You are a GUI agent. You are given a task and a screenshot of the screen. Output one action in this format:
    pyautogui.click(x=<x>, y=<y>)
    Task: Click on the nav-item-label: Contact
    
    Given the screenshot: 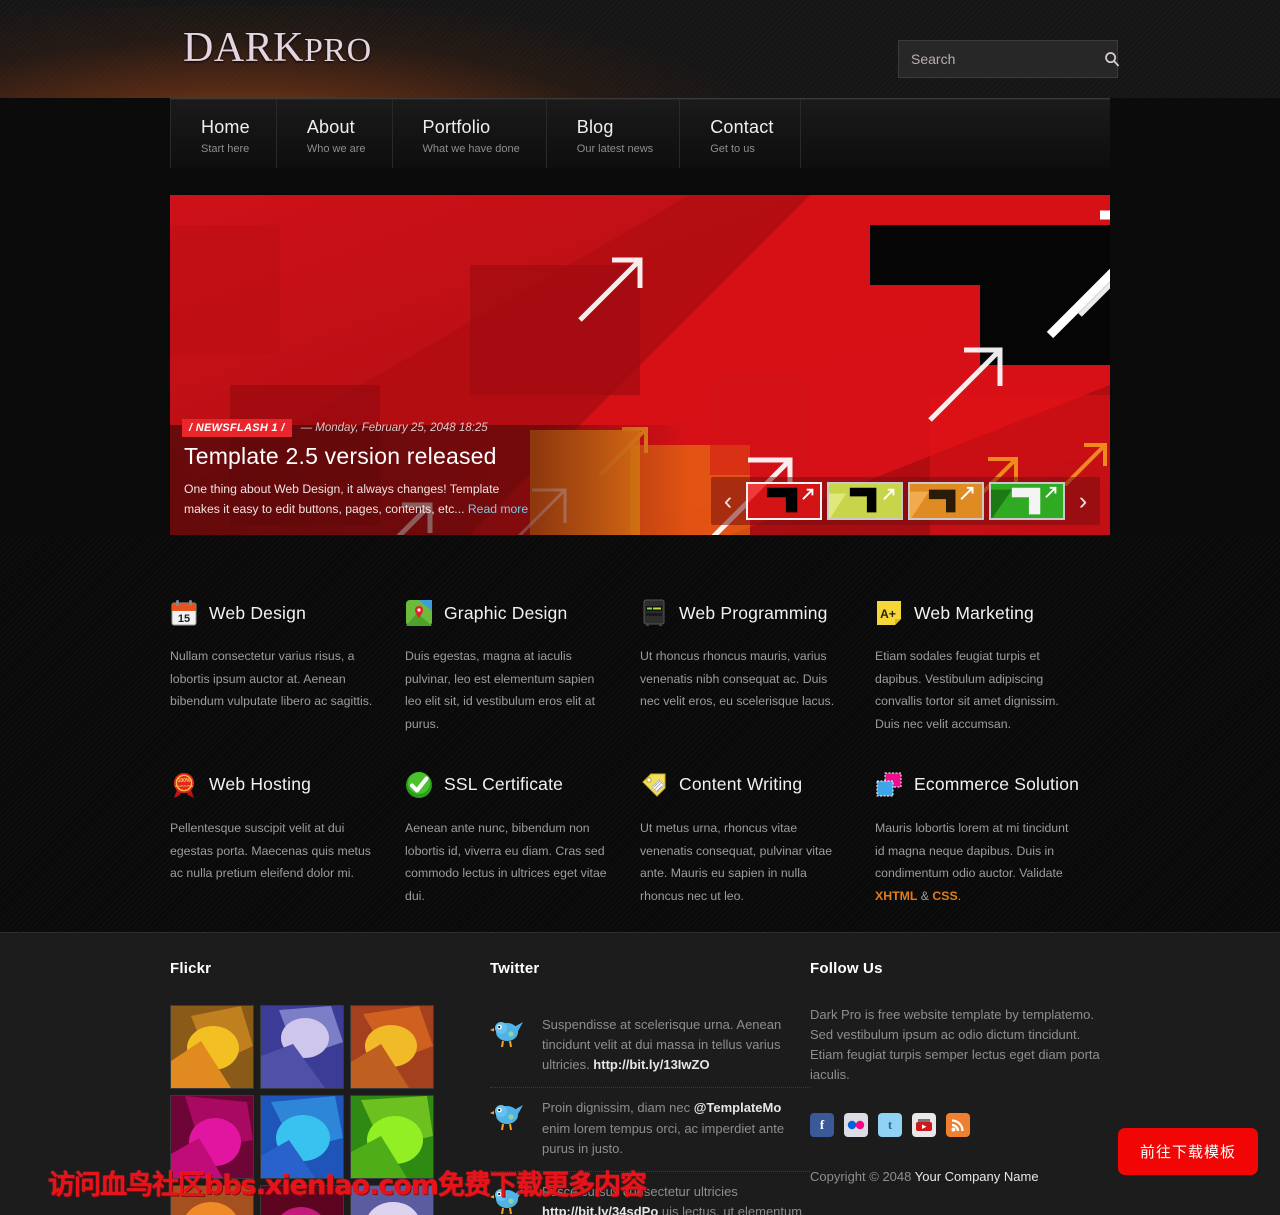 What is the action you would take?
    pyautogui.click(x=742, y=127)
    